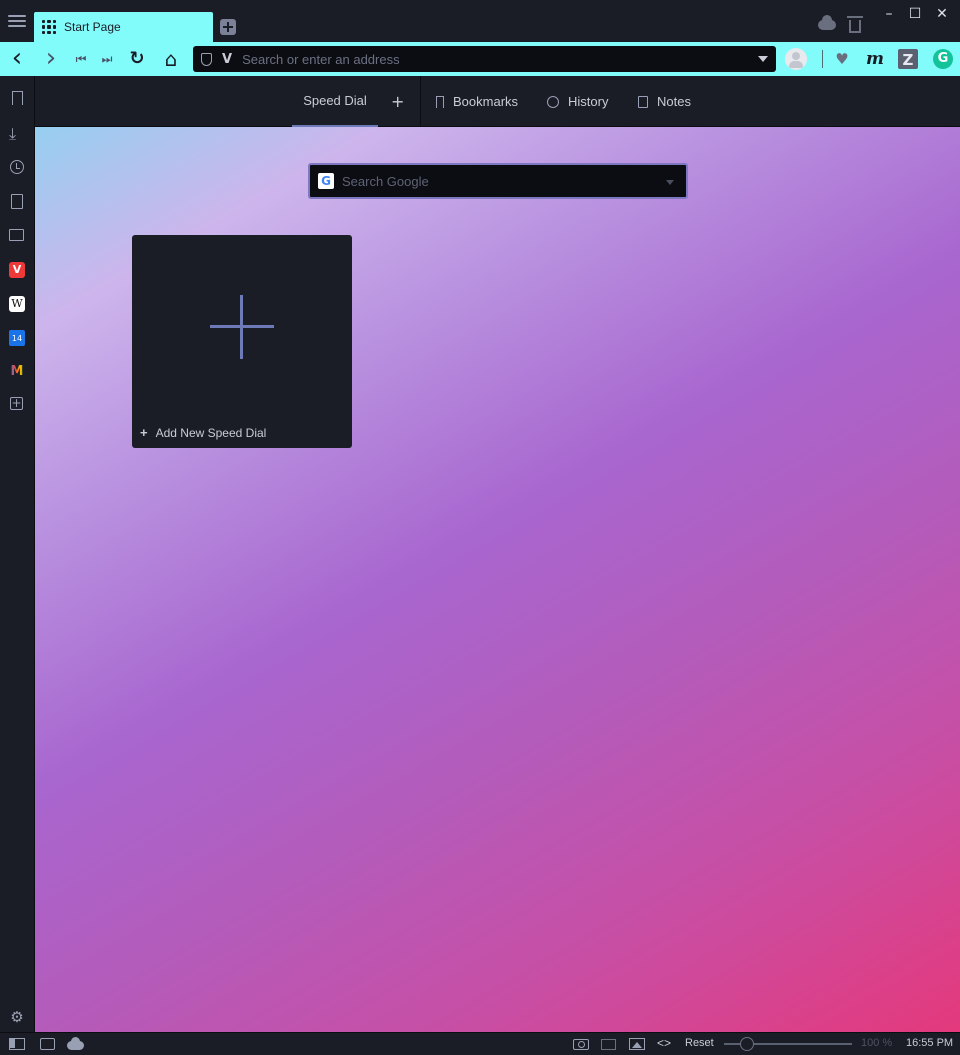 The image size is (960, 1055). I want to click on fast-forward-button: ⏭, so click(107, 59).